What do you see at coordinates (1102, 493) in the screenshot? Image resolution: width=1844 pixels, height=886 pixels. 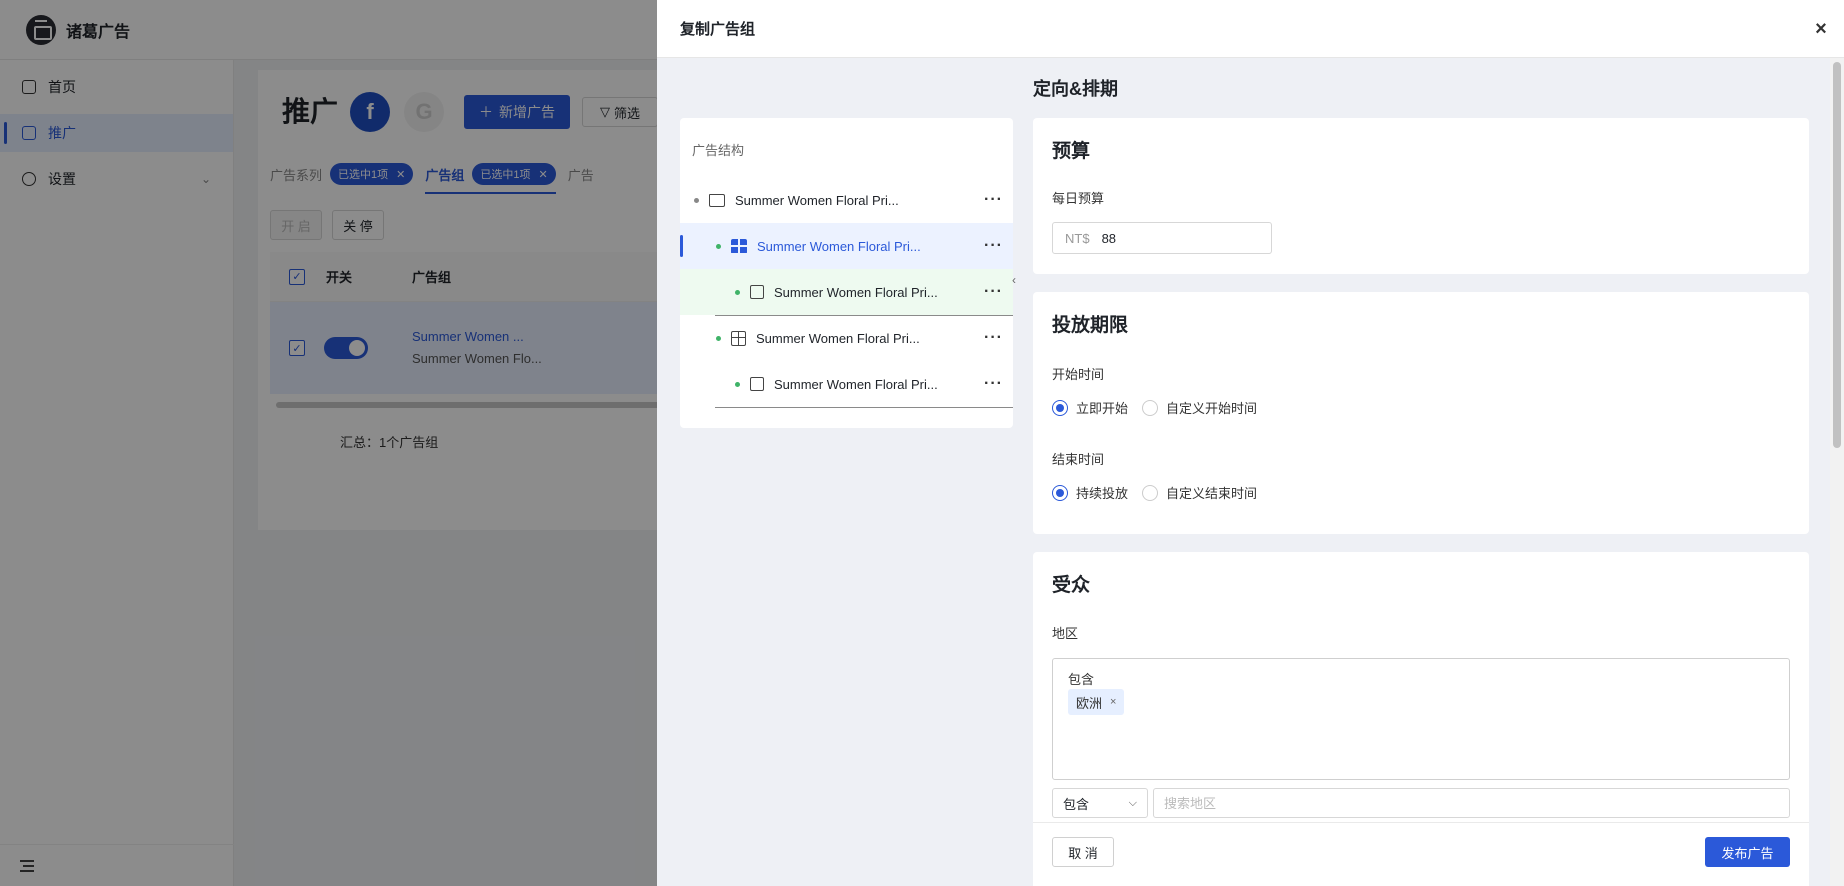 I see `radio-label: 持续投放` at bounding box center [1102, 493].